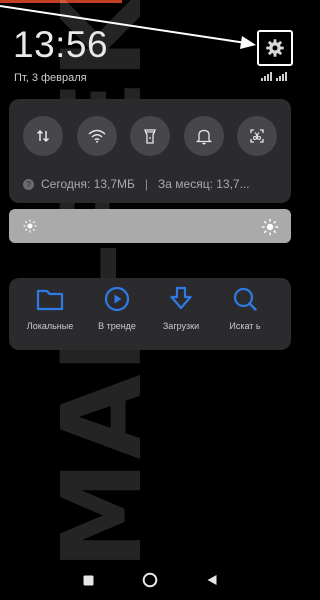  I want to click on brightness-high-icon, so click(270, 227).